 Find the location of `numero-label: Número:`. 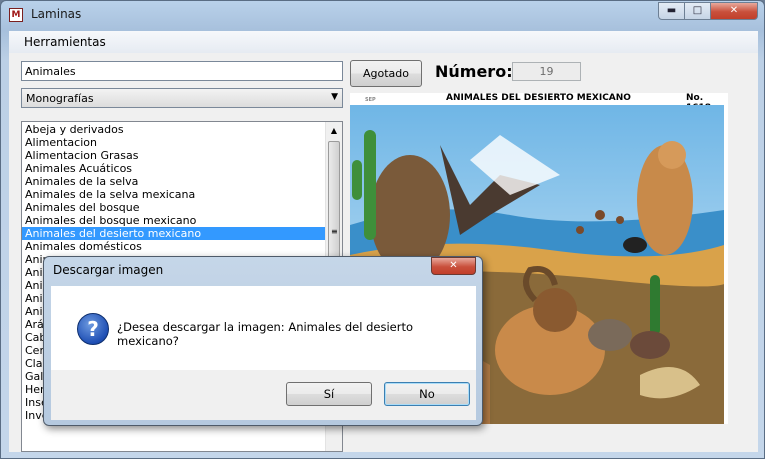

numero-label: Número: is located at coordinates (474, 71).